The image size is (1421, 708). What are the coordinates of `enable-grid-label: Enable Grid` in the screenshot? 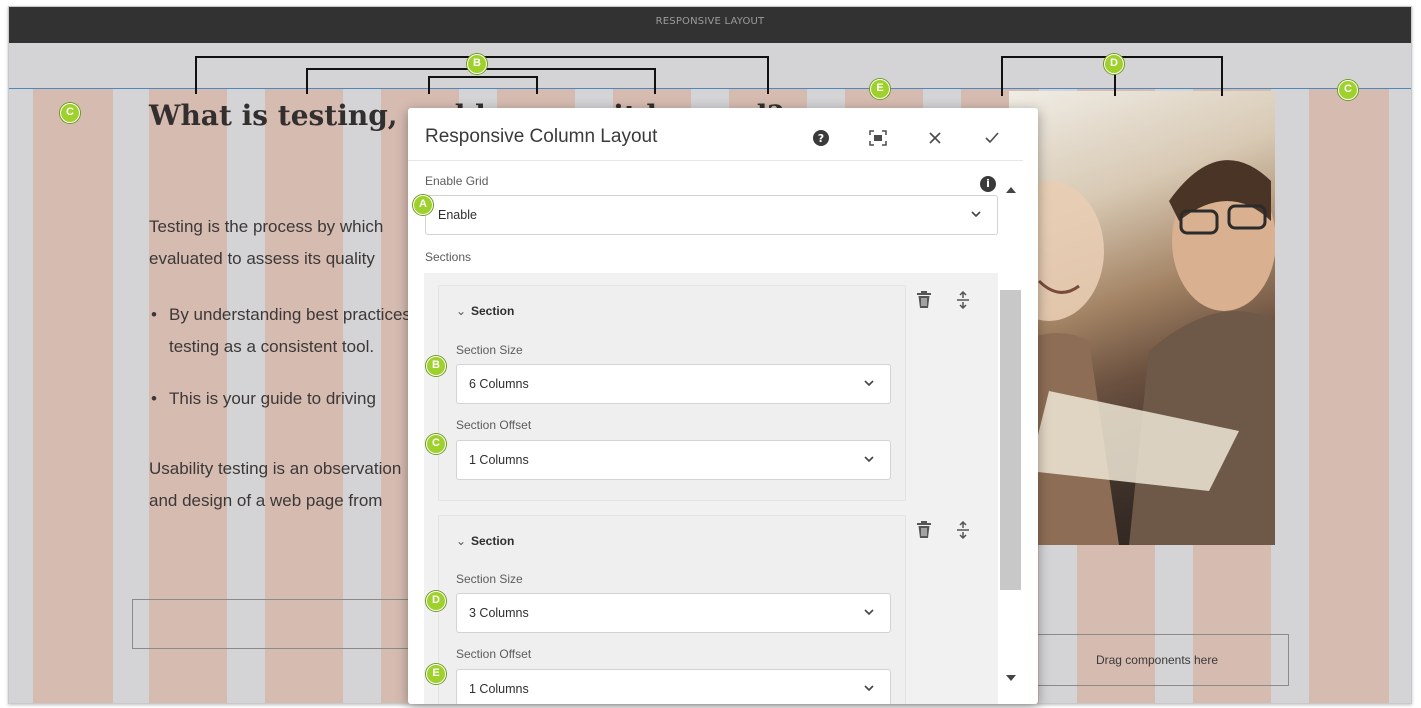 It's located at (457, 181).